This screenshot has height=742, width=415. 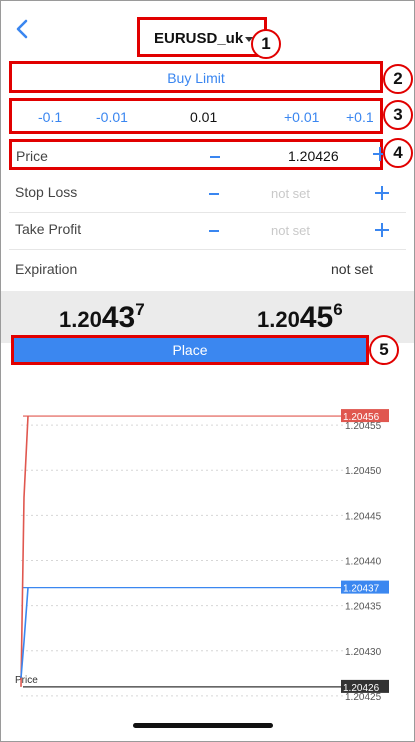 I want to click on ask-quote: 1.20456, so click(x=300, y=317).